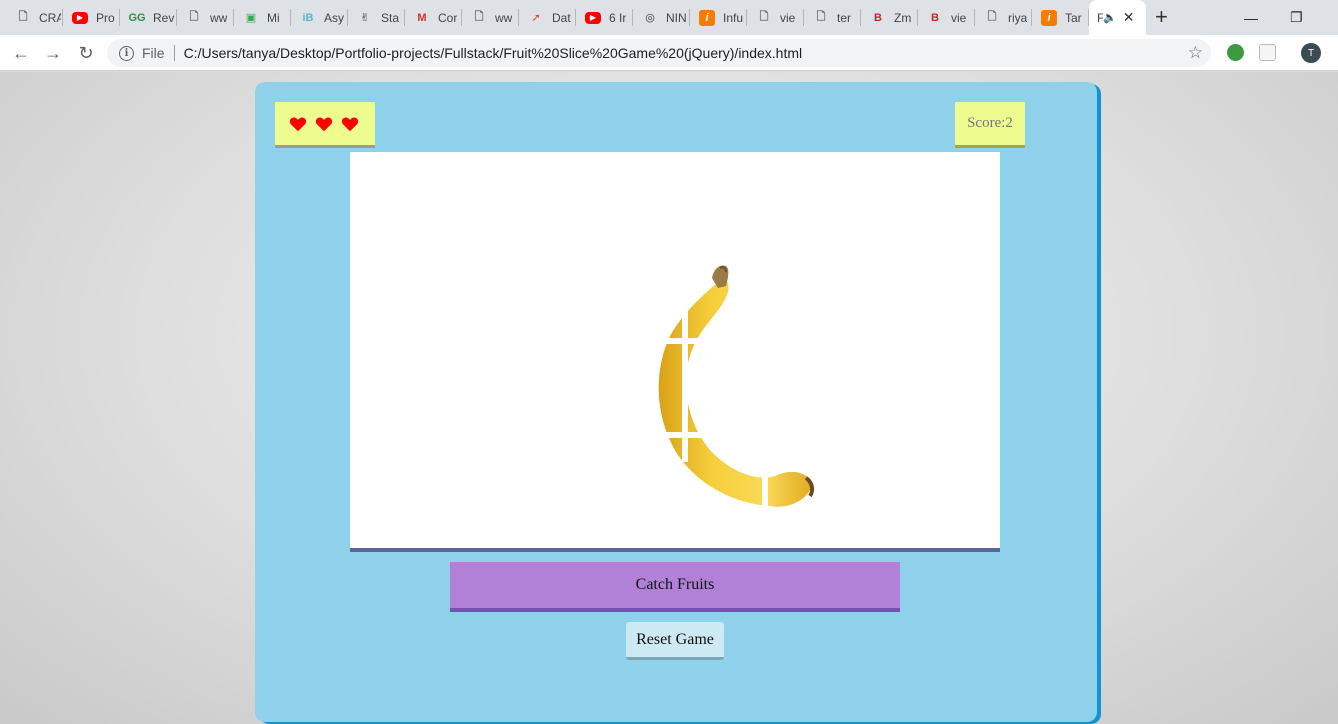 This screenshot has width=1338, height=724. I want to click on url-scheme: File, so click(153, 53).